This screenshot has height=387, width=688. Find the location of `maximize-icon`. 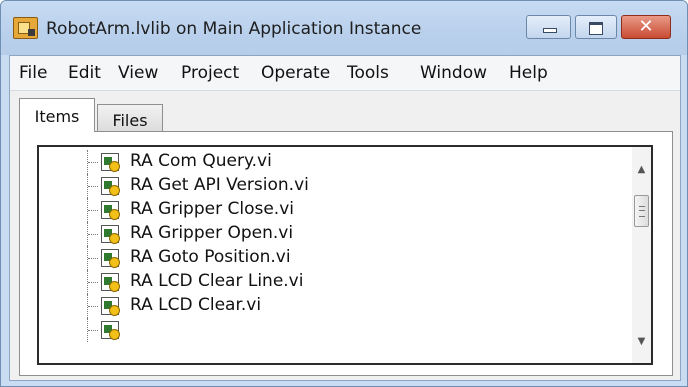

maximize-icon is located at coordinates (596, 28).